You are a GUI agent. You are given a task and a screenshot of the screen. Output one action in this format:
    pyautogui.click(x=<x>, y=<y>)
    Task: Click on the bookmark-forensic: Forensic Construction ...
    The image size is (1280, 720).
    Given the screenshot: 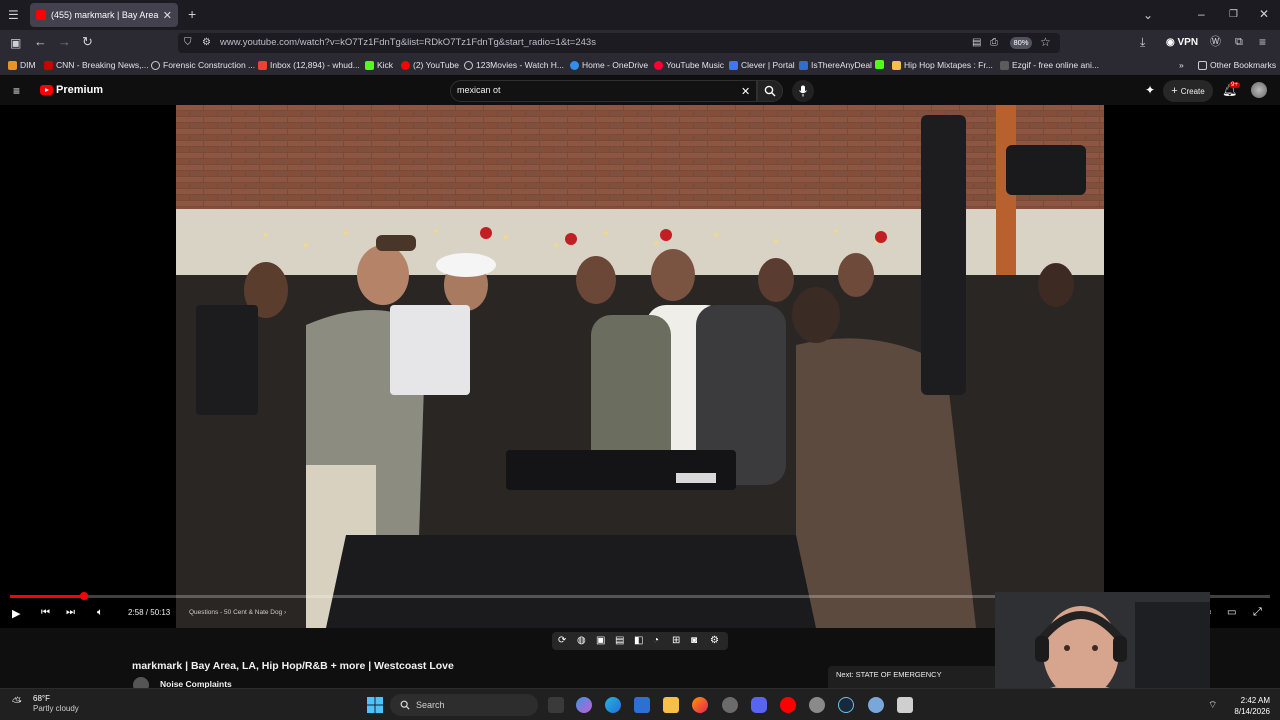 What is the action you would take?
    pyautogui.click(x=203, y=65)
    